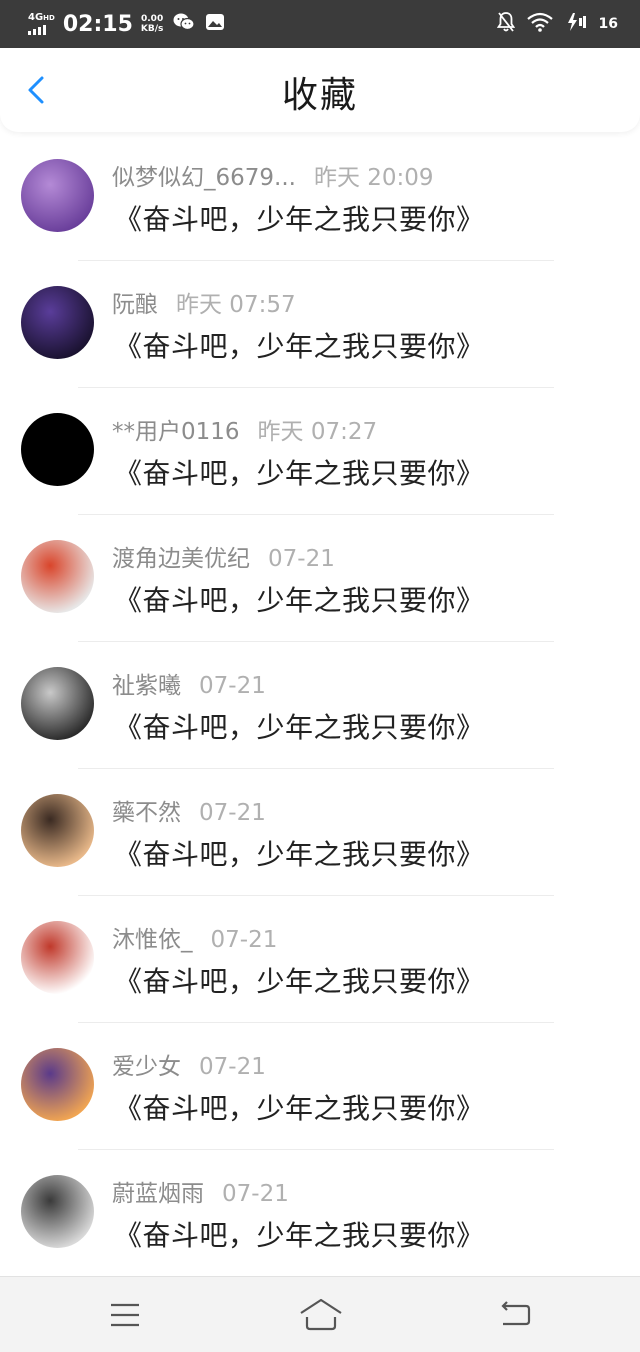 Image resolution: width=640 pixels, height=1352 pixels. I want to click on item-meta: 渡角边美优纪 07-21, so click(223, 556).